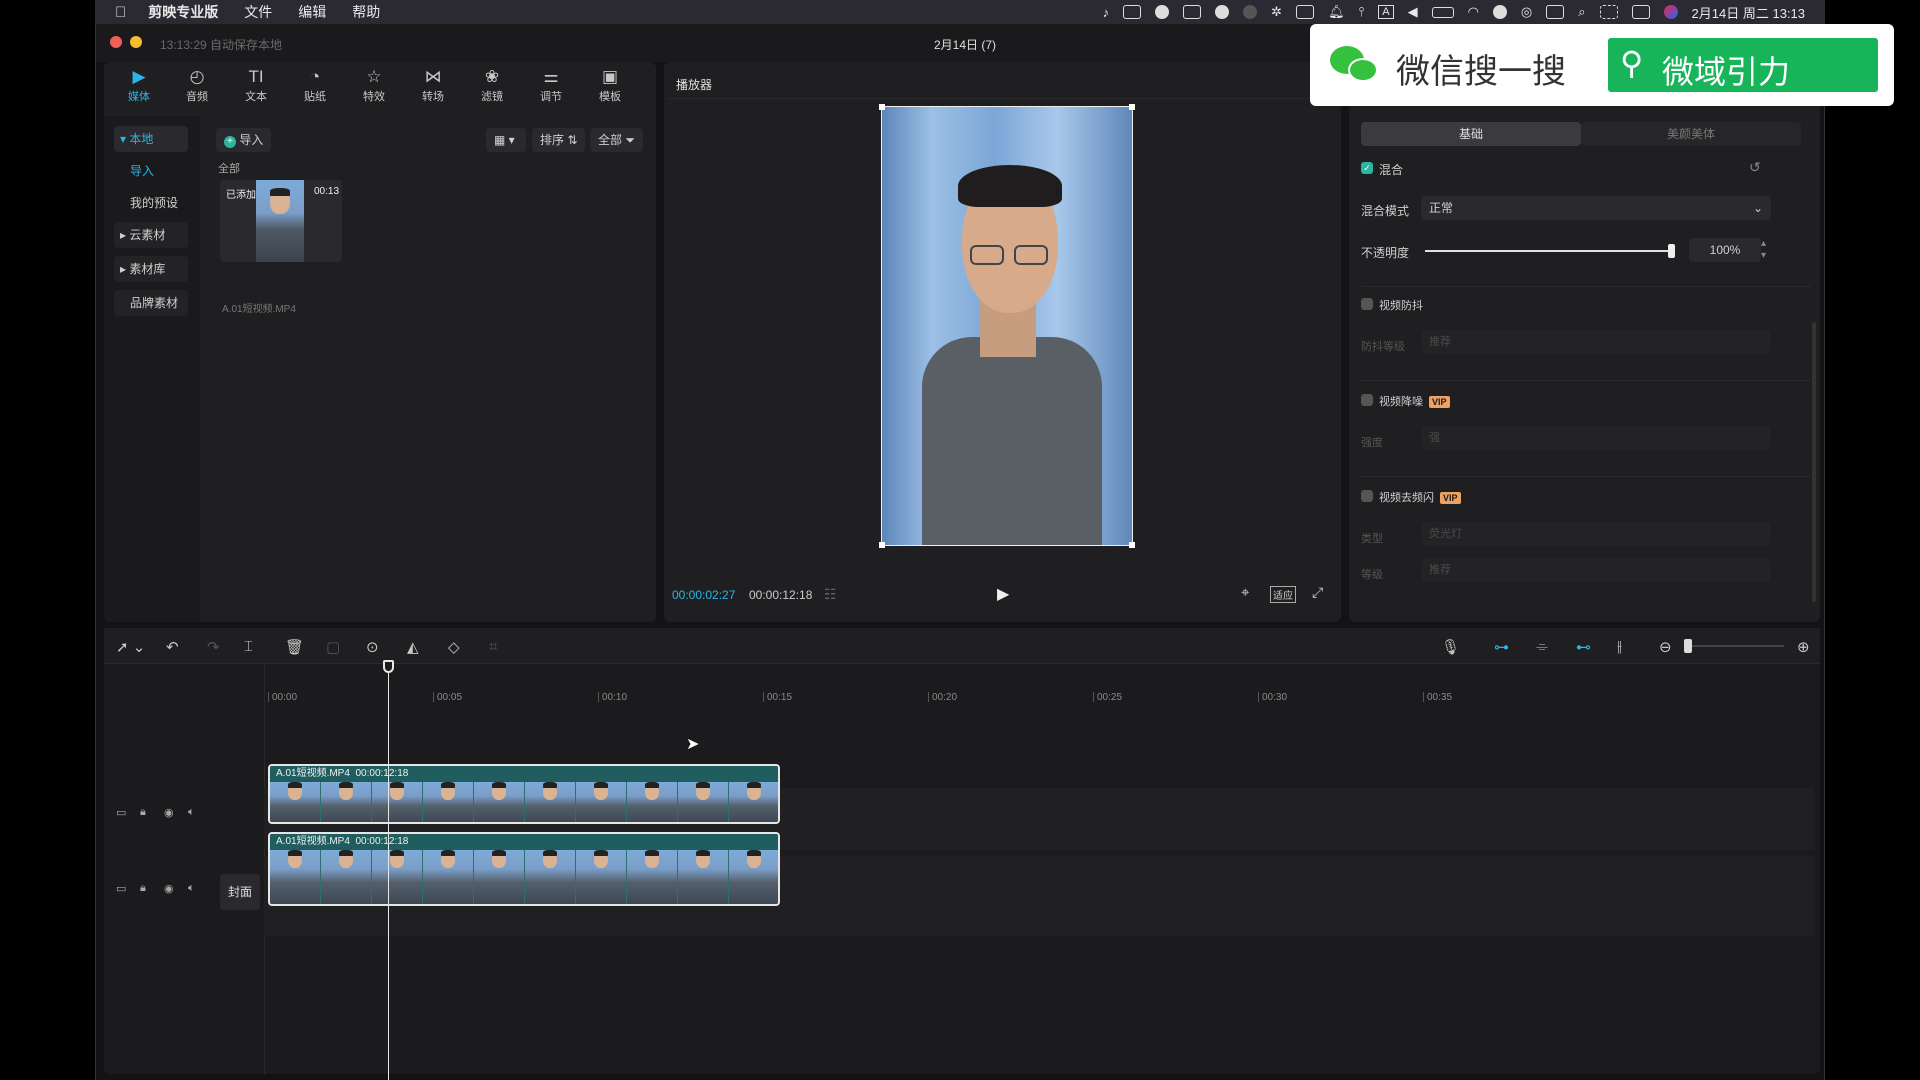 Image resolution: width=1920 pixels, height=1080 pixels. Describe the element at coordinates (1670, 12) in the screenshot. I see `siri-icon` at that location.